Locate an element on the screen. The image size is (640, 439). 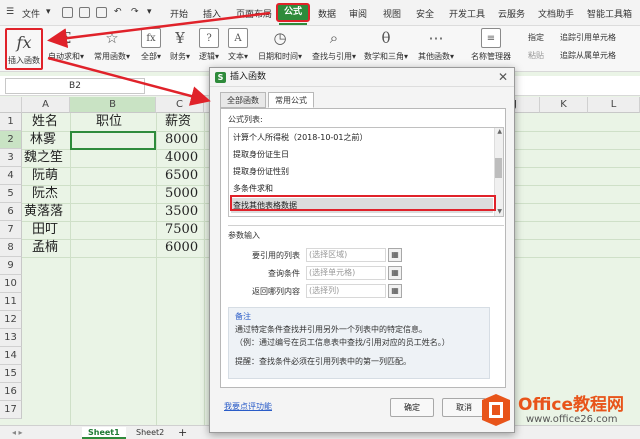
column-header: A is located at coordinates (46, 105).